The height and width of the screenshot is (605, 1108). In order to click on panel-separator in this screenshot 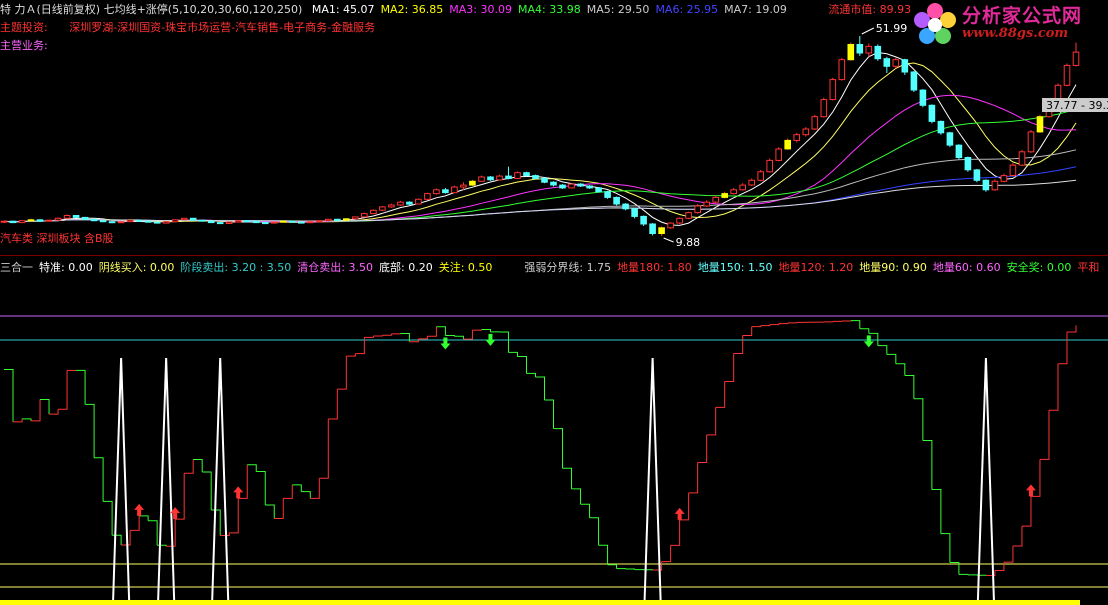, I will do `click(554, 255)`.